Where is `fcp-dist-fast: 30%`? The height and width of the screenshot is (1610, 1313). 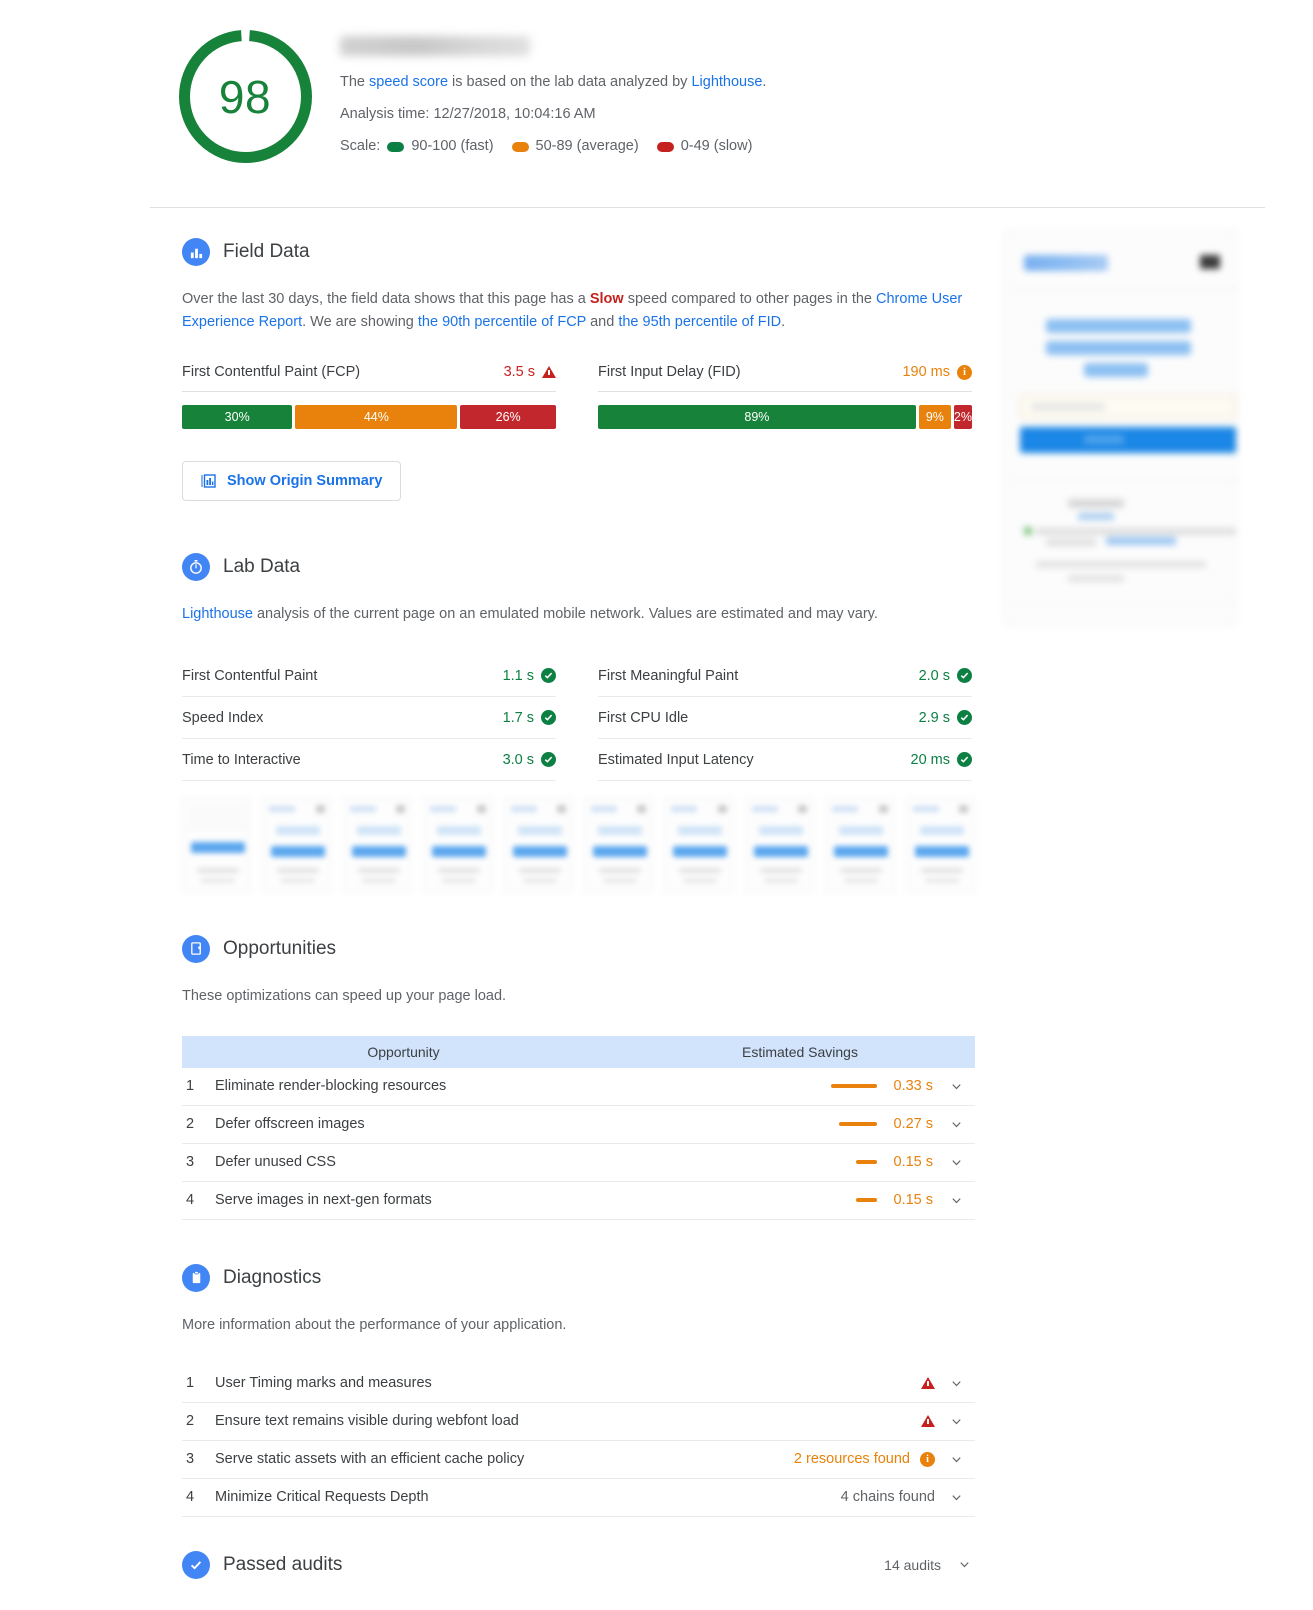 fcp-dist-fast: 30% is located at coordinates (237, 417).